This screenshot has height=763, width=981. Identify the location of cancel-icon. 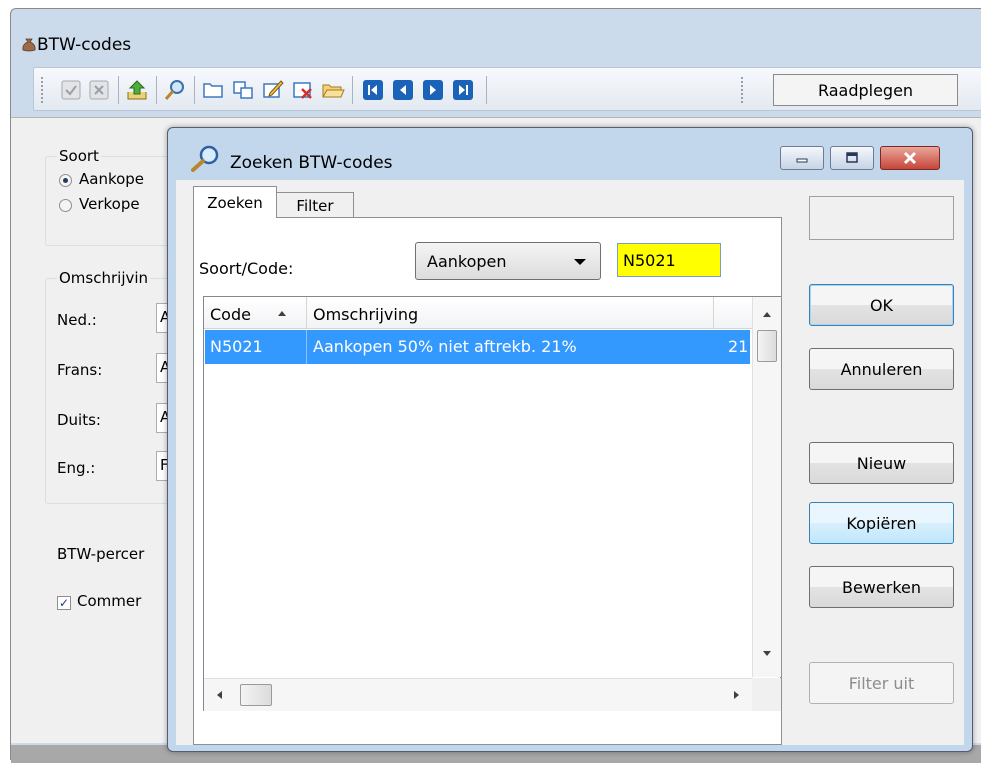
(99, 90).